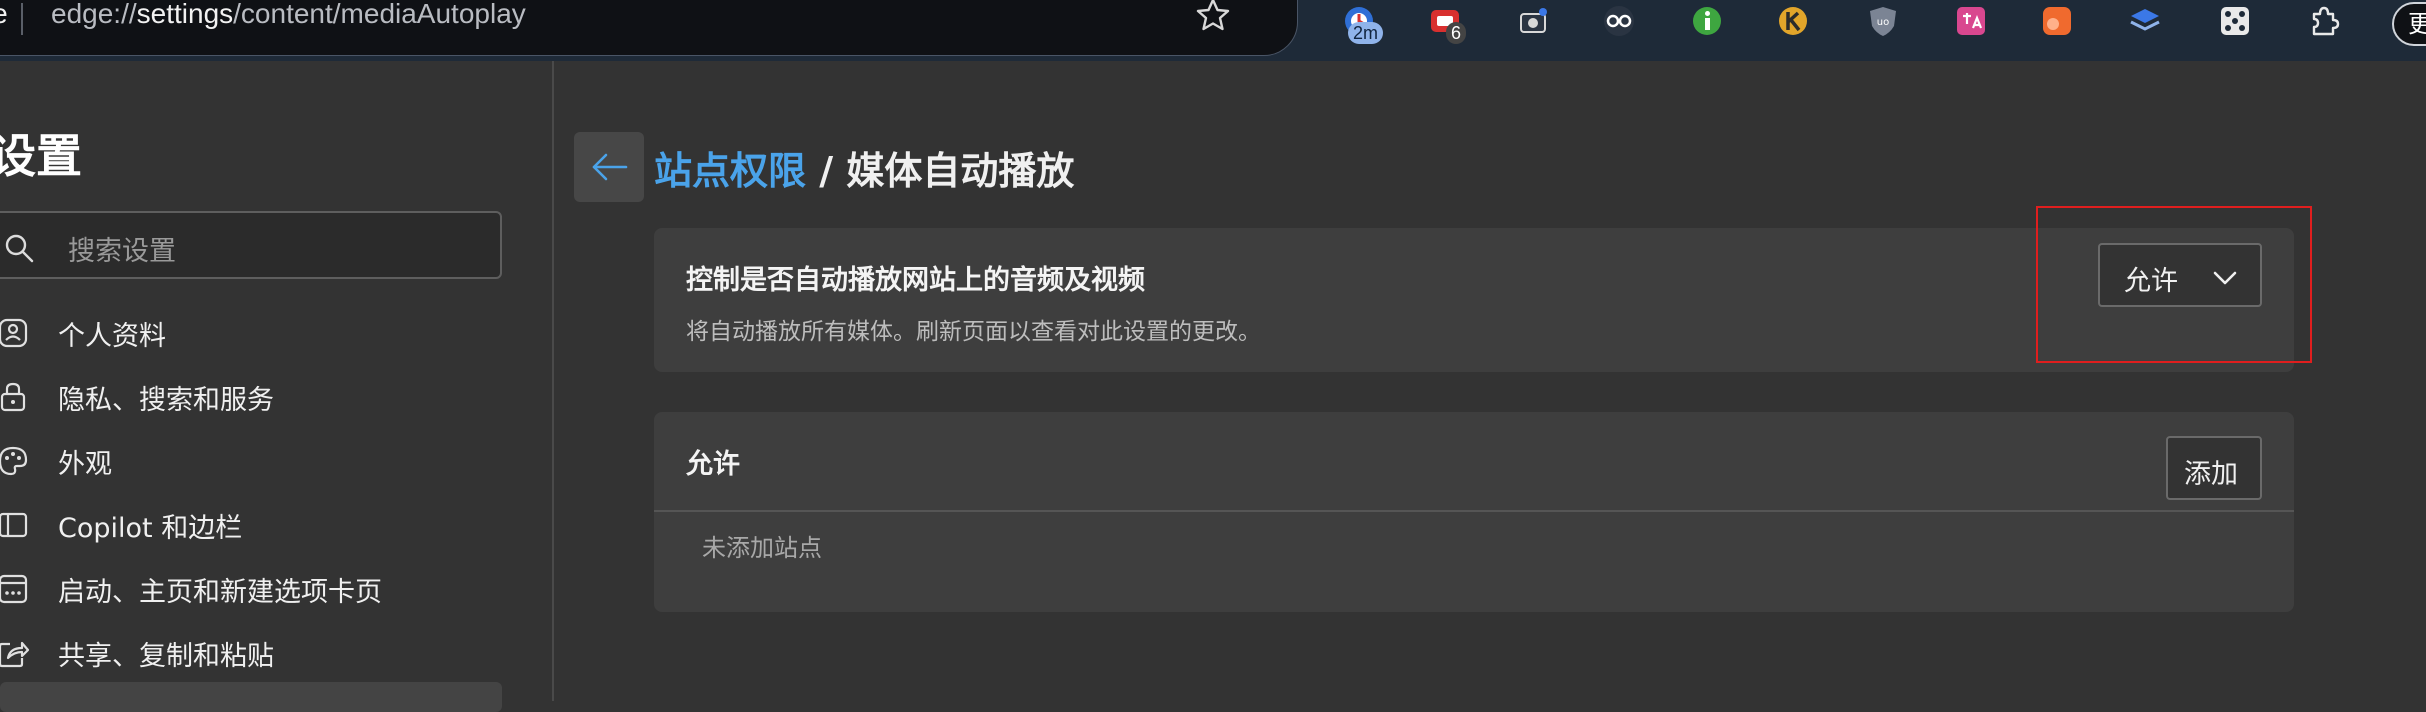 This screenshot has width=2426, height=712. What do you see at coordinates (220, 592) in the screenshot?
I see `sidebar-item-label: 启动、主页和新建选项卡页` at bounding box center [220, 592].